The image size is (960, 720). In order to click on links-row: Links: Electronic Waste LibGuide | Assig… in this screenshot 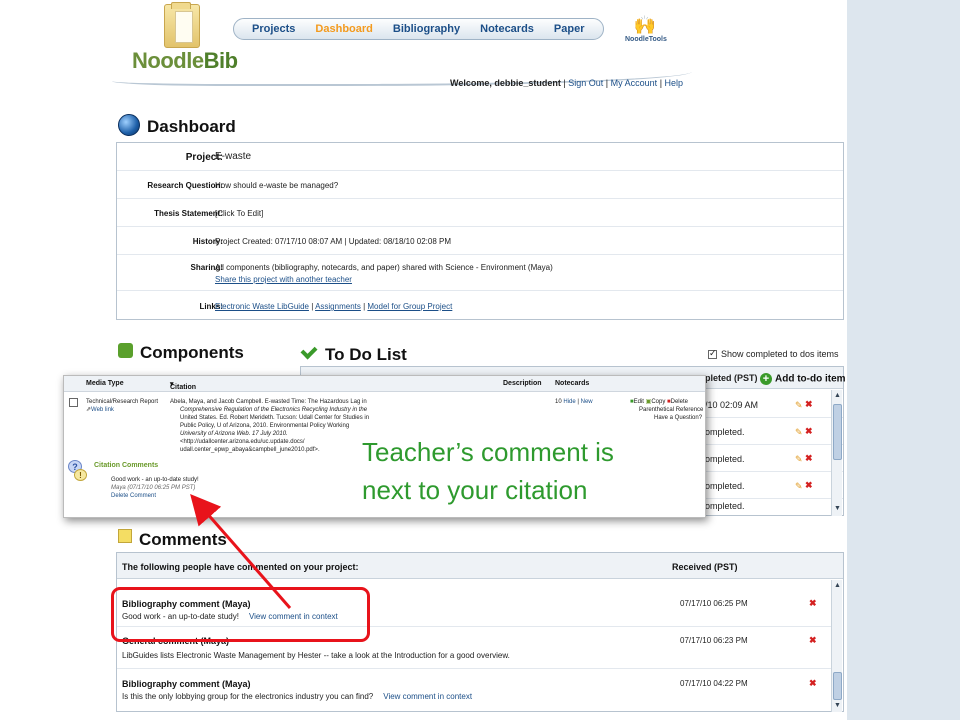, I will do `click(480, 305)`.